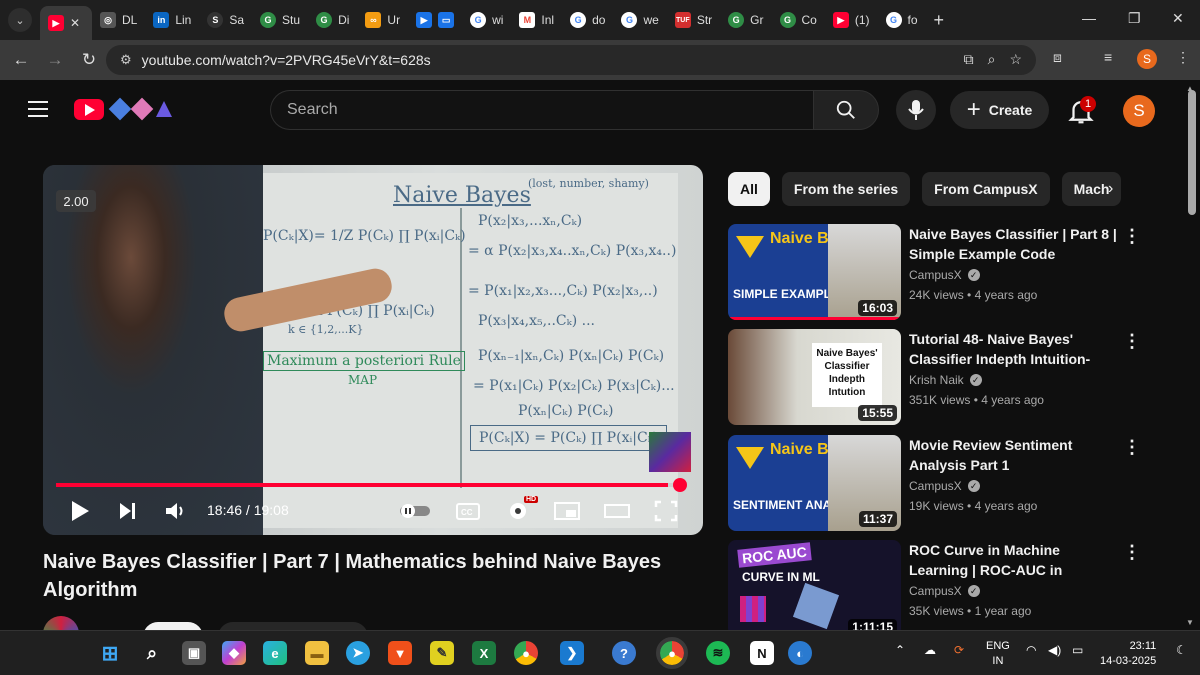  What do you see at coordinates (998, 654) in the screenshot?
I see `language-indicator: ENG IN` at bounding box center [998, 654].